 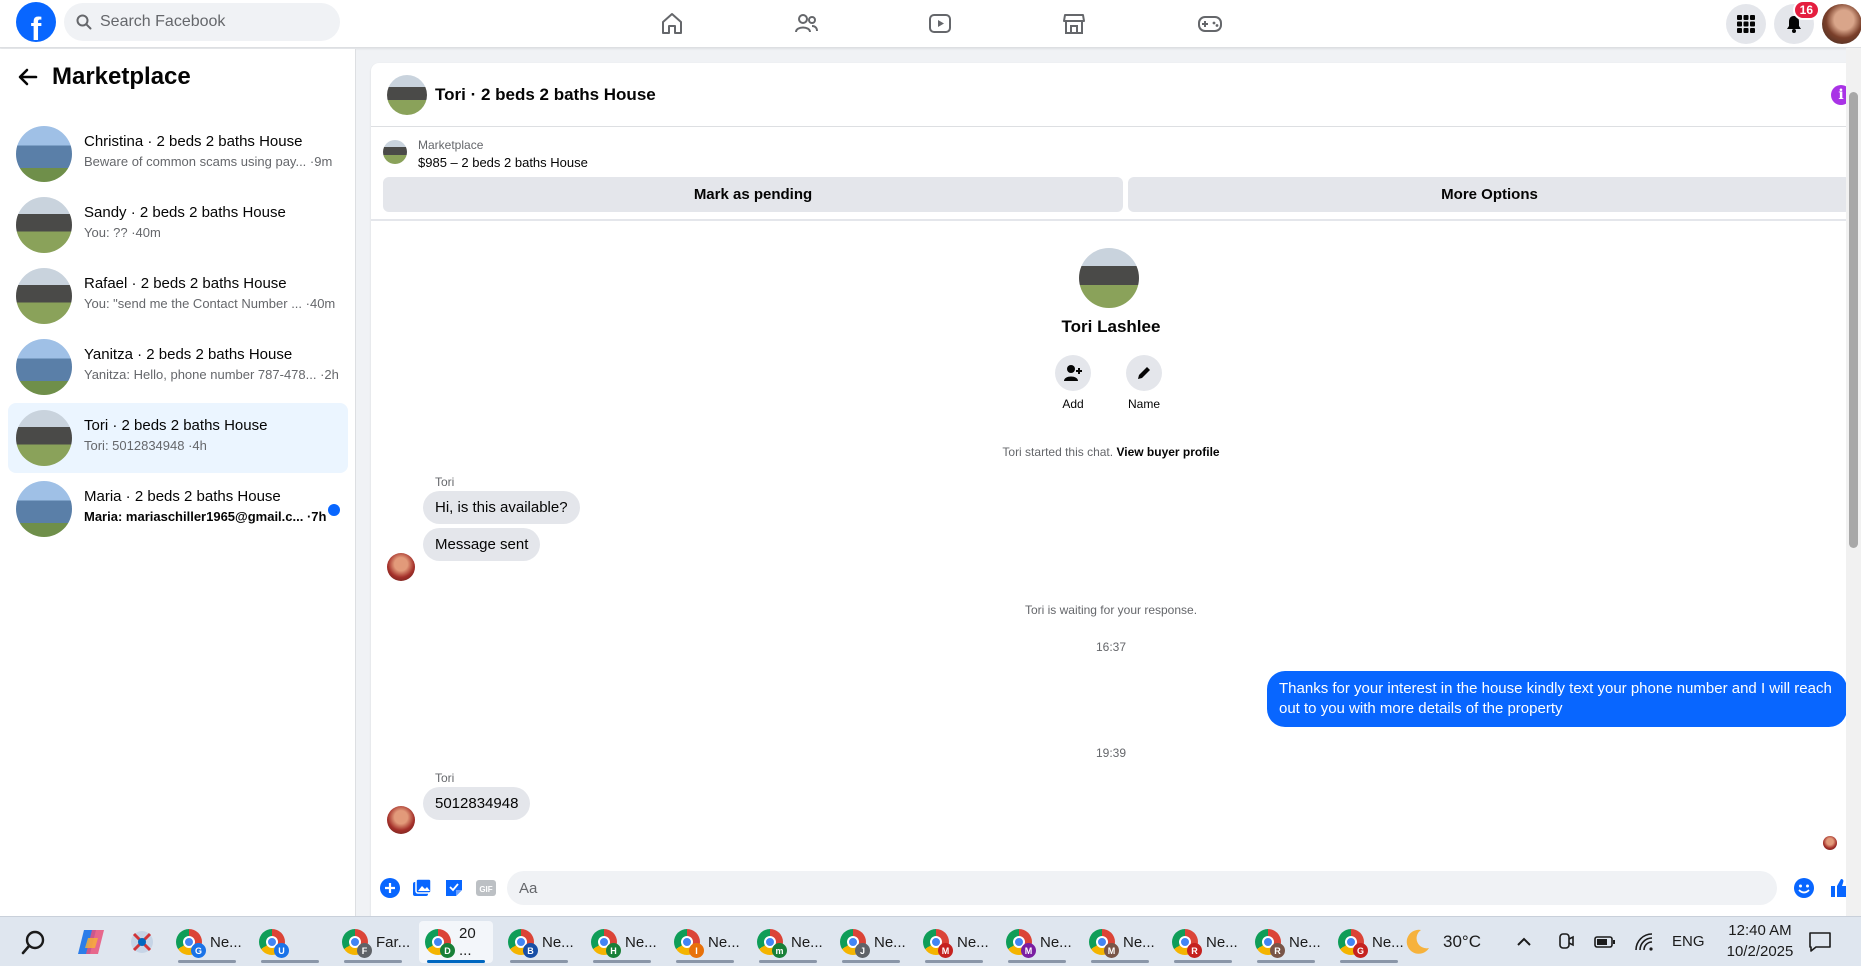 What do you see at coordinates (940, 24) in the screenshot?
I see `nav-video` at bounding box center [940, 24].